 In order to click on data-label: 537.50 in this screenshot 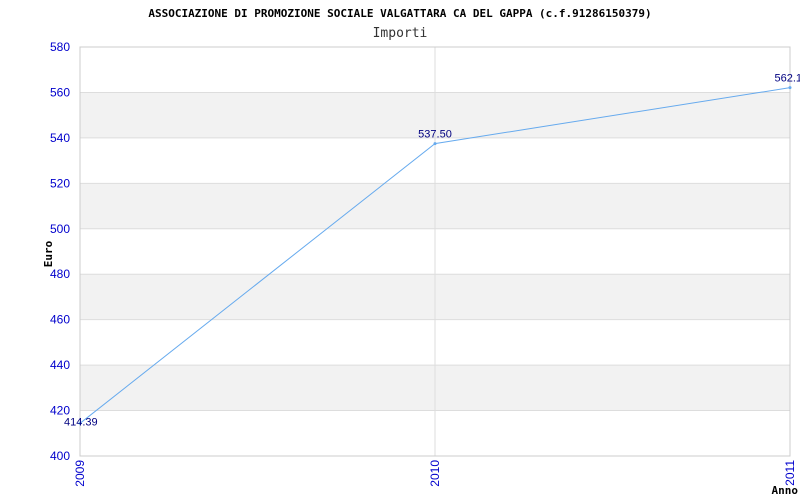, I will do `click(435, 135)`.